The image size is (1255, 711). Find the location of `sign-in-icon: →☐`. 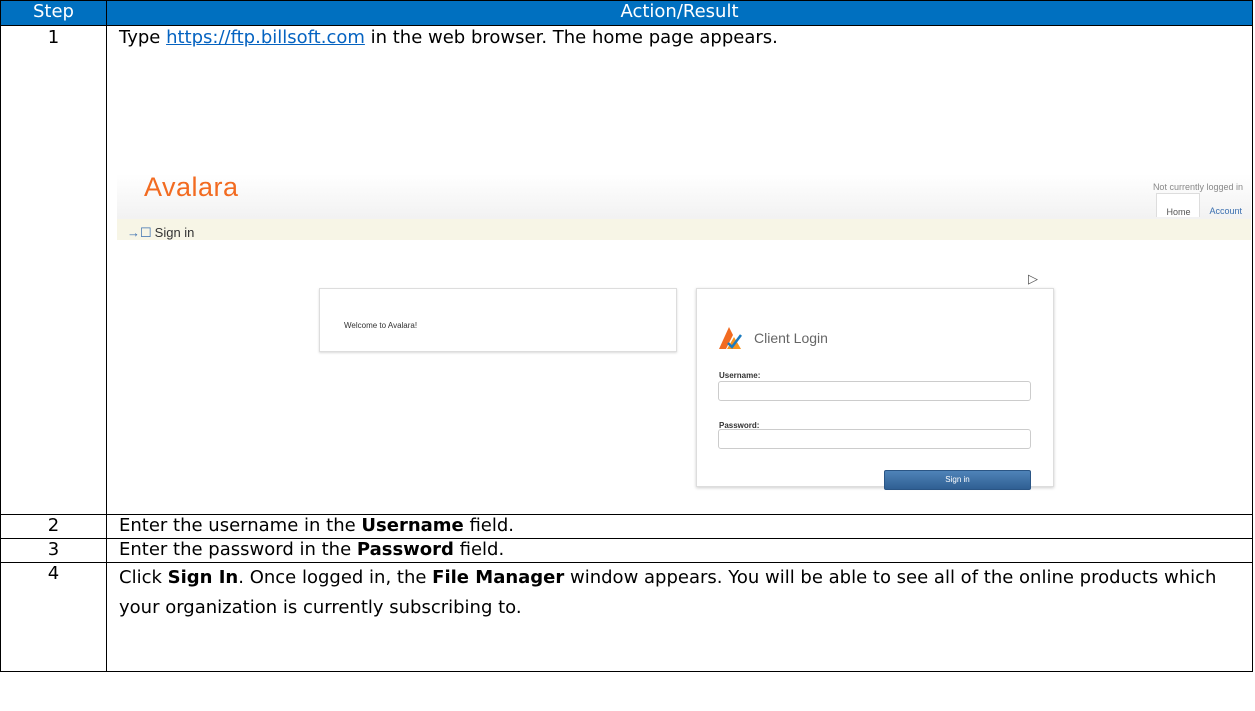

sign-in-icon: →☐ is located at coordinates (139, 232).